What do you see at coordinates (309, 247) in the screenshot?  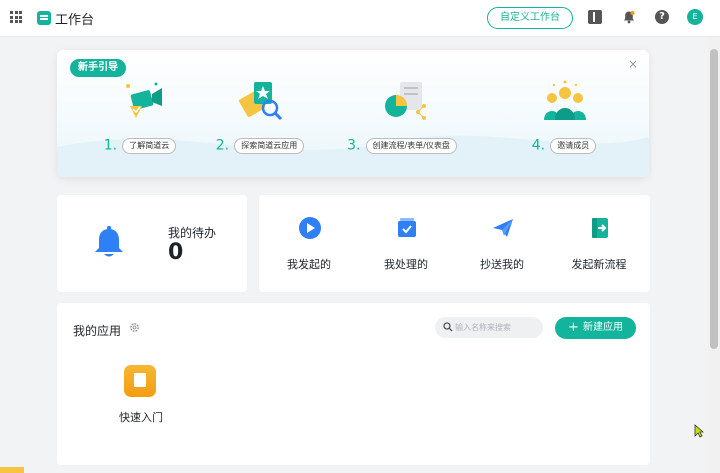 I see `action-initiated-by-me: 我发起的` at bounding box center [309, 247].